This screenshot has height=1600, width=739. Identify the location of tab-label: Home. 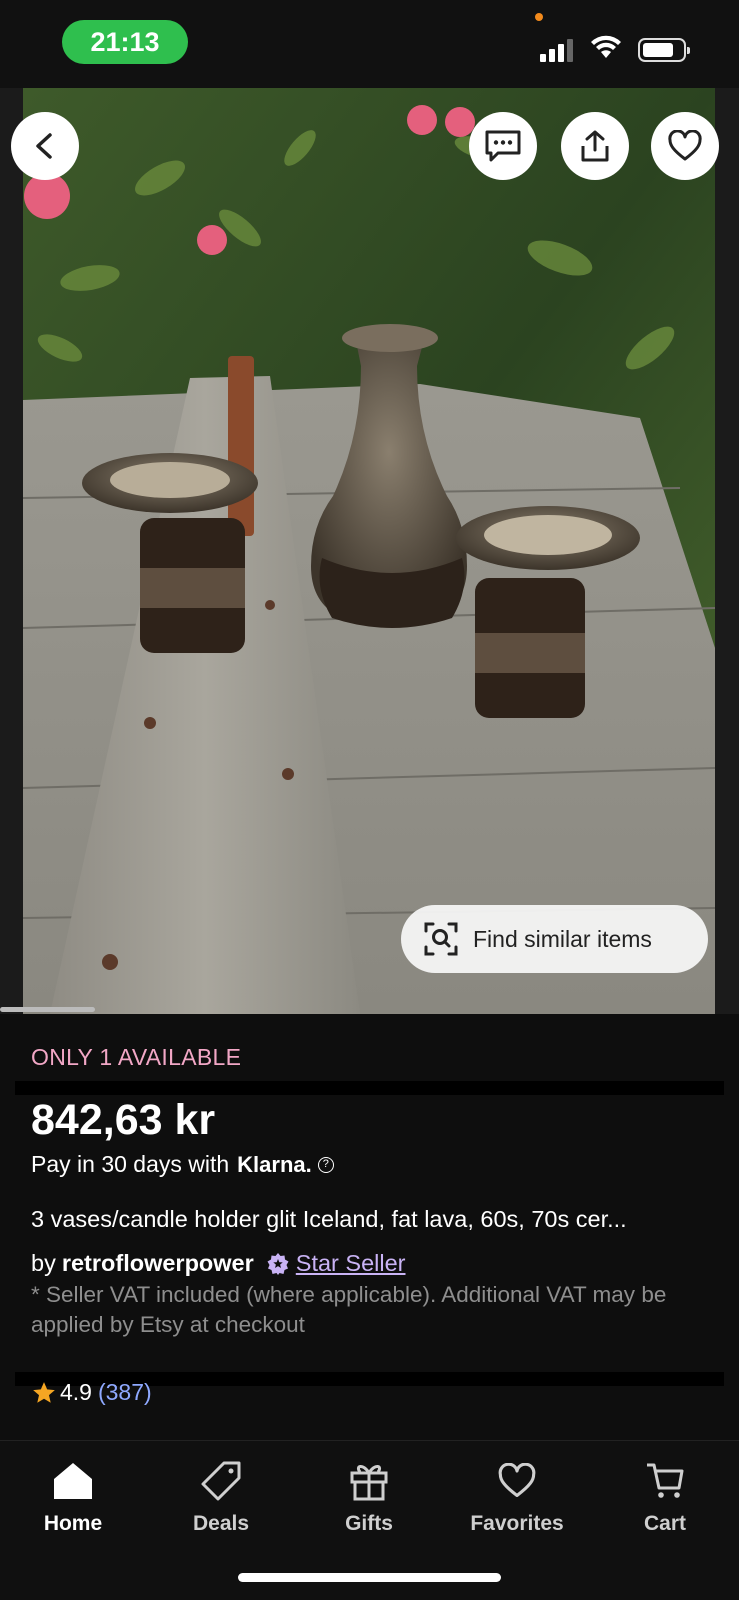
(73, 1523).